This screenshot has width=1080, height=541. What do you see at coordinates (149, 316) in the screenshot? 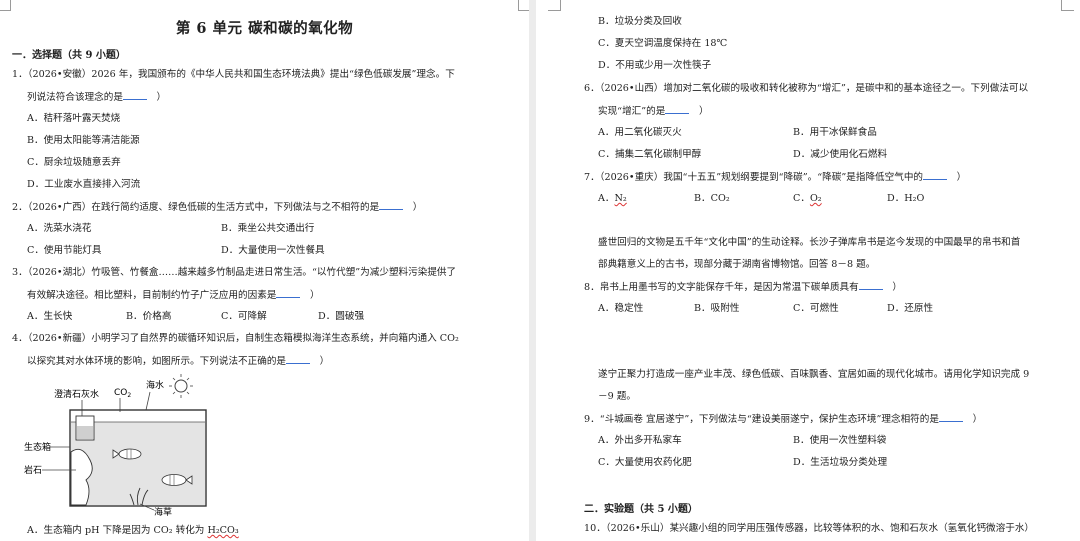
I see `option-b: B．价格高` at bounding box center [149, 316].